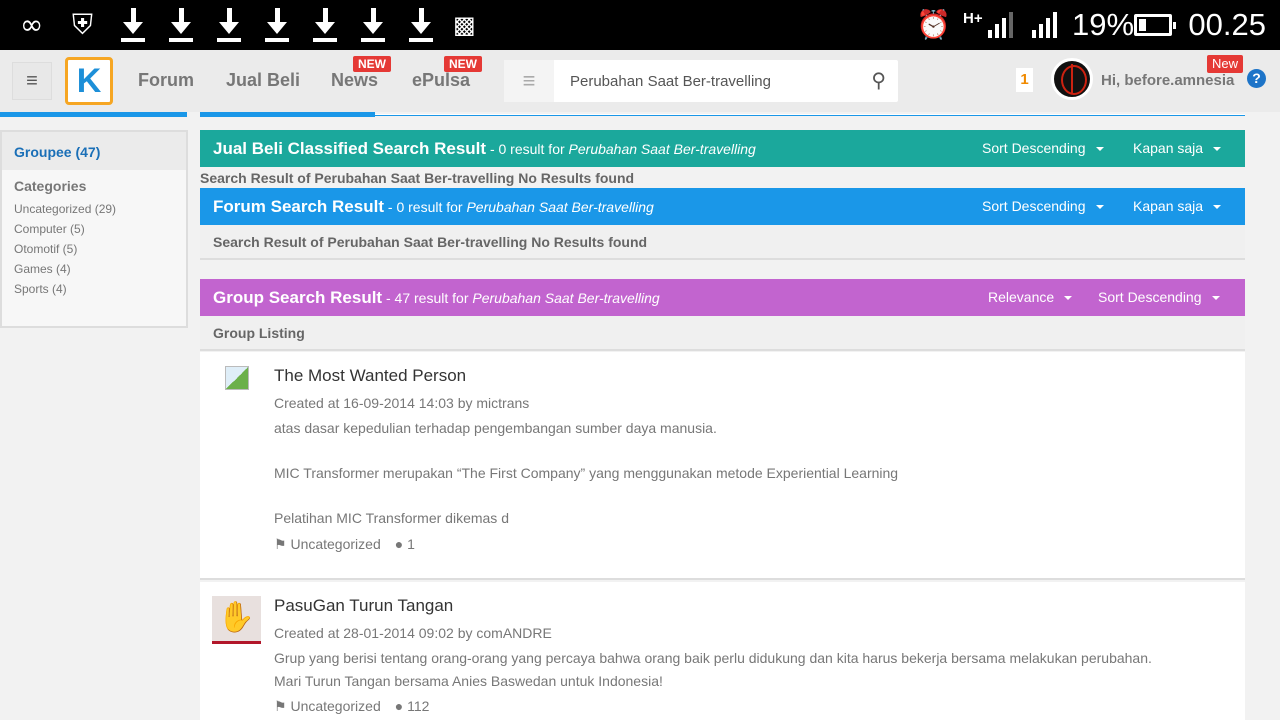 The width and height of the screenshot is (1280, 720). Describe the element at coordinates (1155, 25) in the screenshot. I see `battery-icon` at that location.